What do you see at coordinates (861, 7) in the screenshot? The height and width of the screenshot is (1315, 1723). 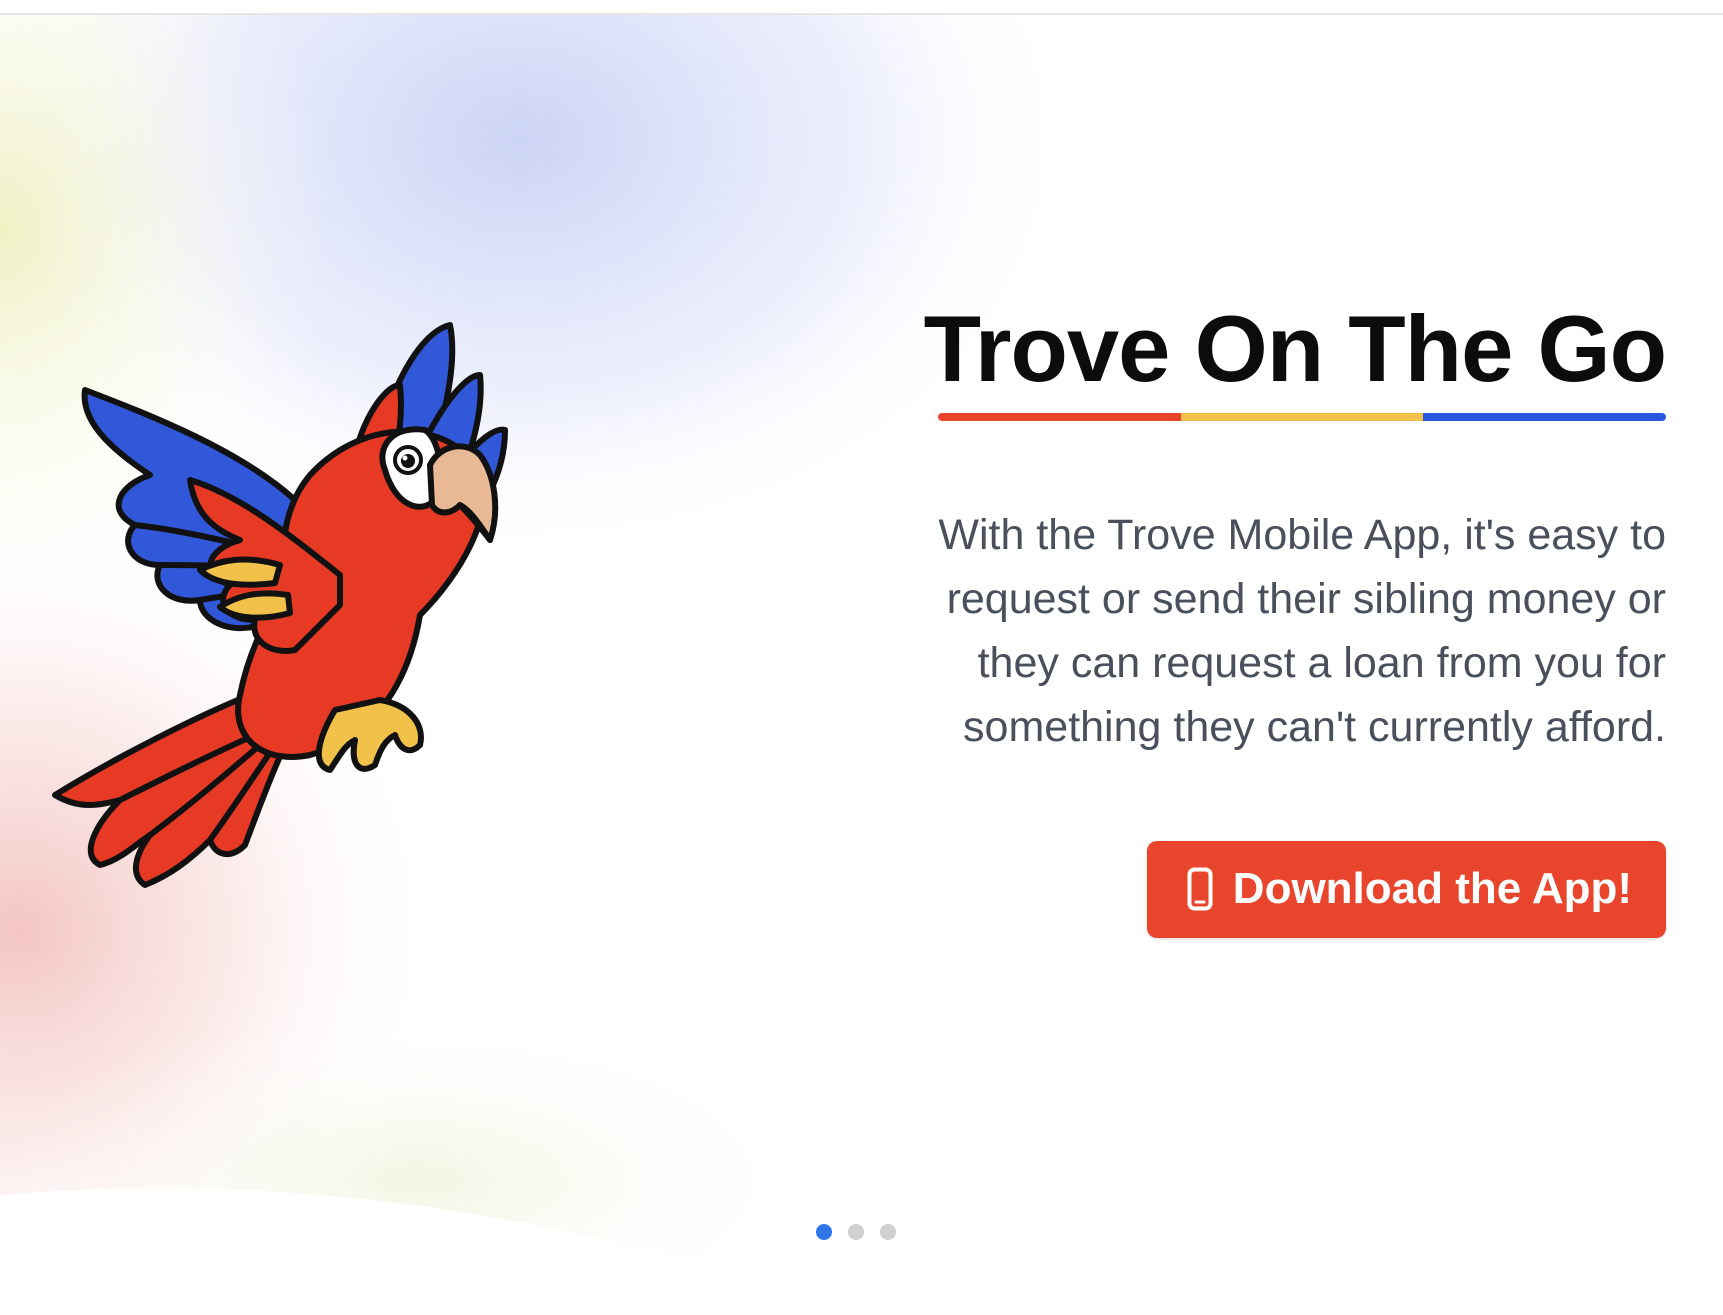 I see `top-divider` at bounding box center [861, 7].